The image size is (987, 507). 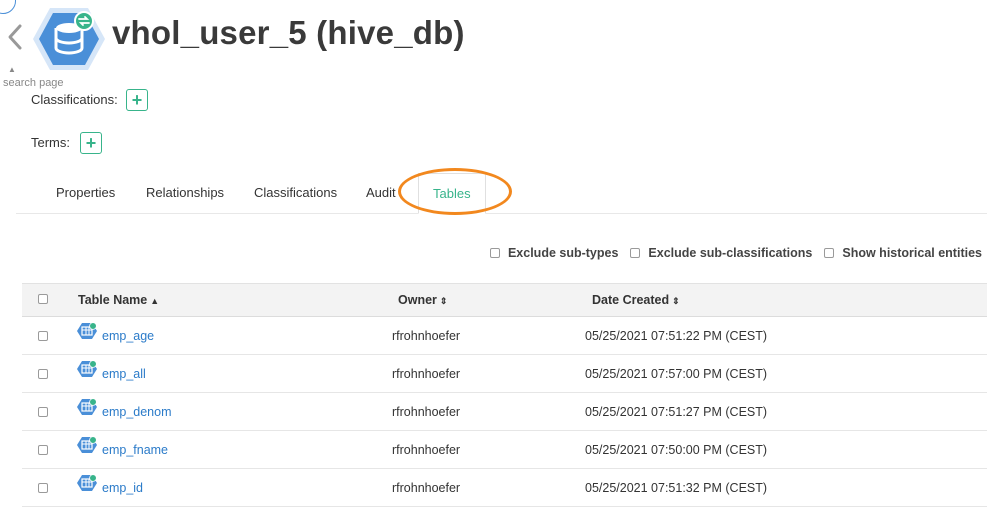 What do you see at coordinates (676, 450) in the screenshot?
I see `date-created-cell: 05/25/2021 07:50:00 PM (CEST)` at bounding box center [676, 450].